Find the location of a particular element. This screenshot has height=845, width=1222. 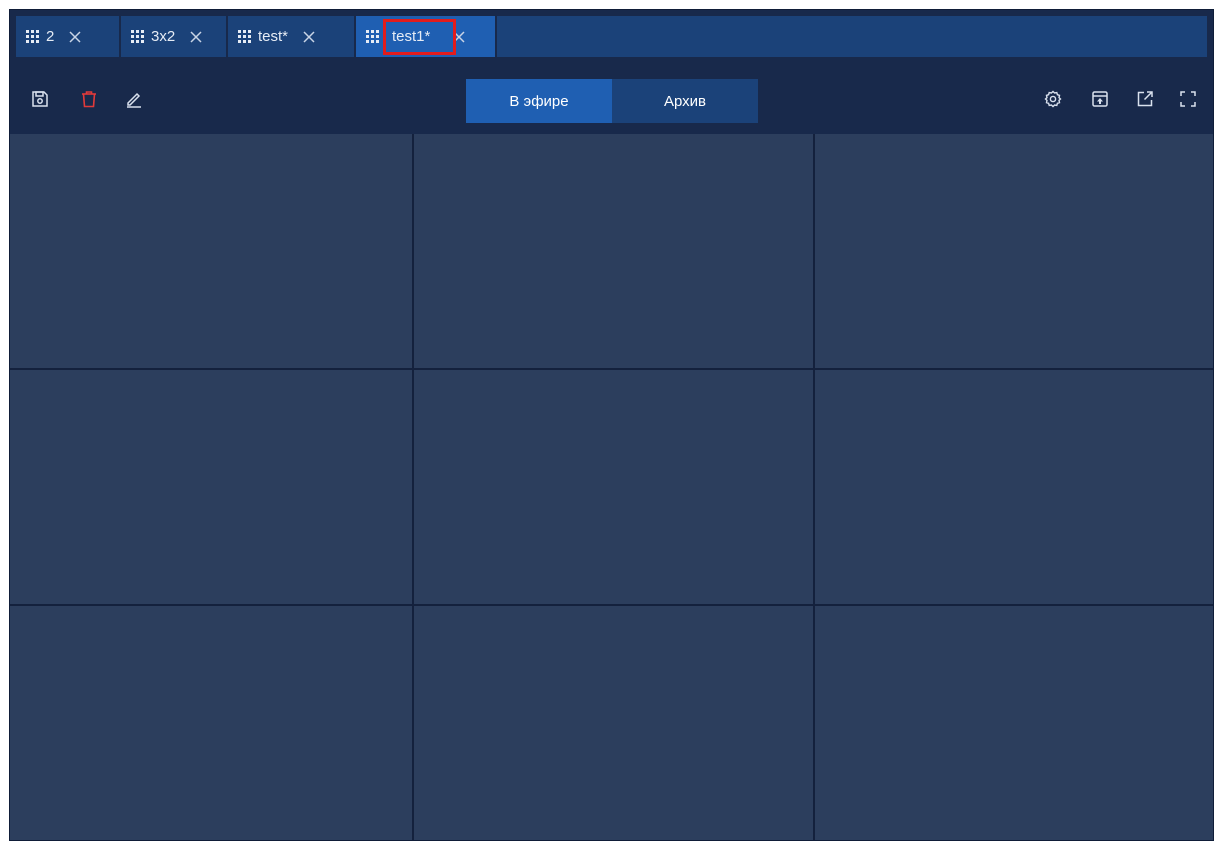

fullscreen-icon is located at coordinates (1188, 99).